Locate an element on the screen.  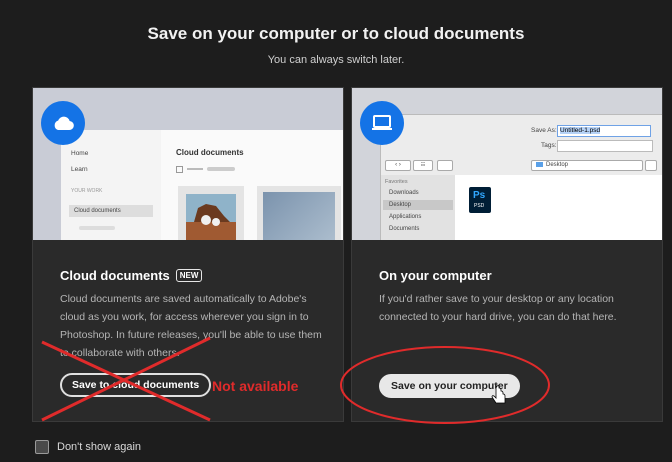
preview-checkbox is located at coordinates (179, 169).